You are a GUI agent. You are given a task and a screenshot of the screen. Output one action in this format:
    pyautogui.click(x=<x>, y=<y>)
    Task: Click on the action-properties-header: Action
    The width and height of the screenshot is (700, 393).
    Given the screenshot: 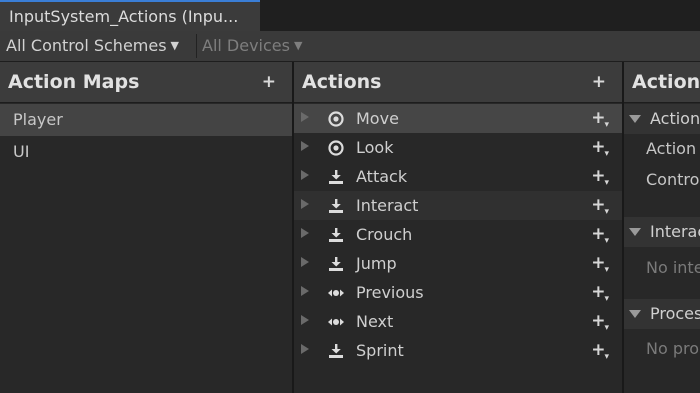 What is the action you would take?
    pyautogui.click(x=662, y=82)
    